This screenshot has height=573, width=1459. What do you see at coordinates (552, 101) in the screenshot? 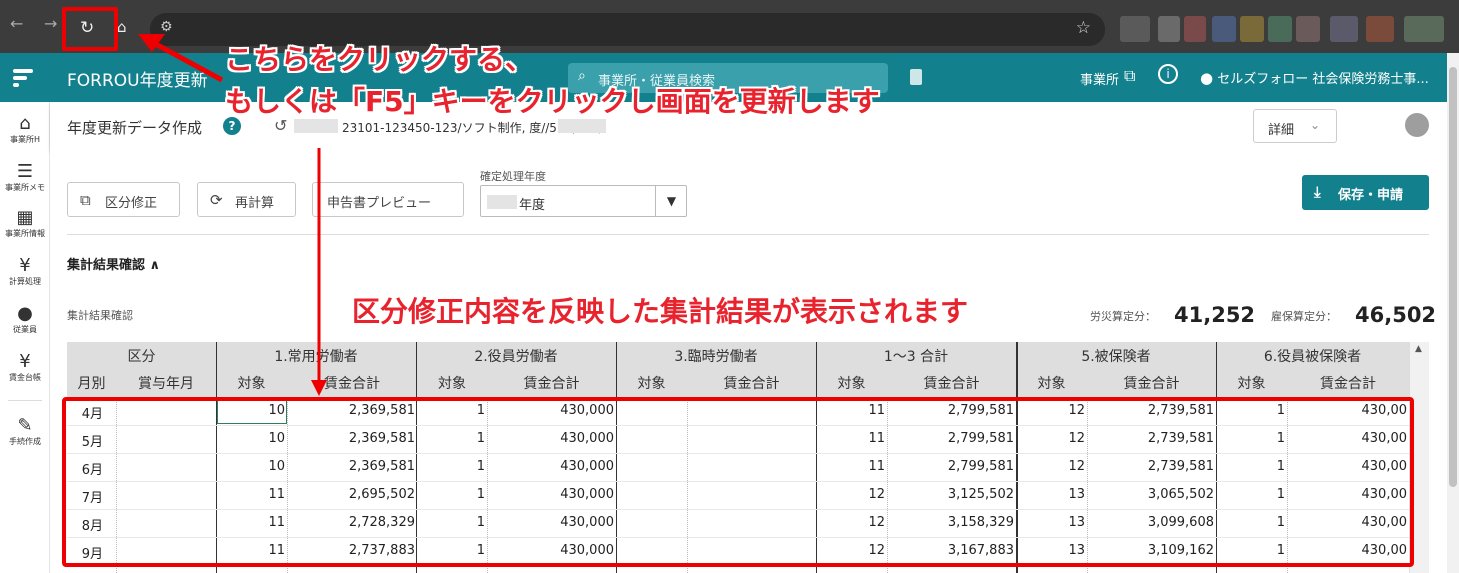
I see `annotation-line2: もしくは「F5」キーをクリックし画面を更新します` at bounding box center [552, 101].